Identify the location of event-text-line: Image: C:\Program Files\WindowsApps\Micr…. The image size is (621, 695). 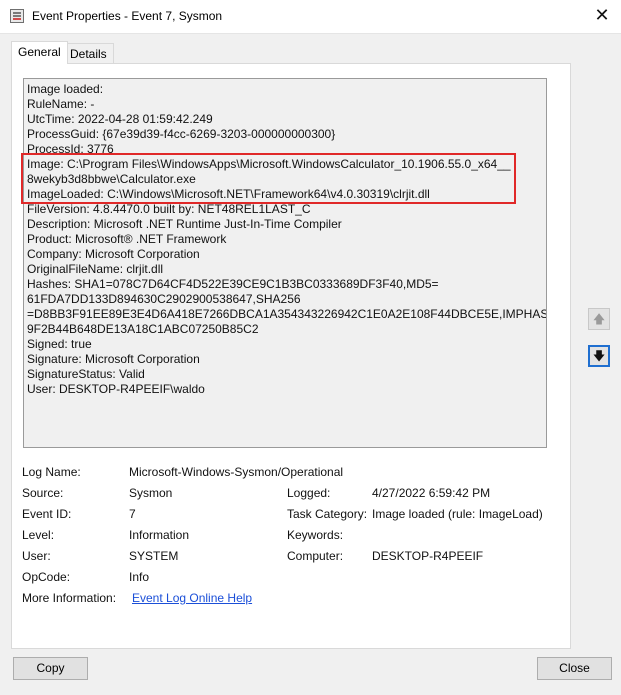
(269, 164).